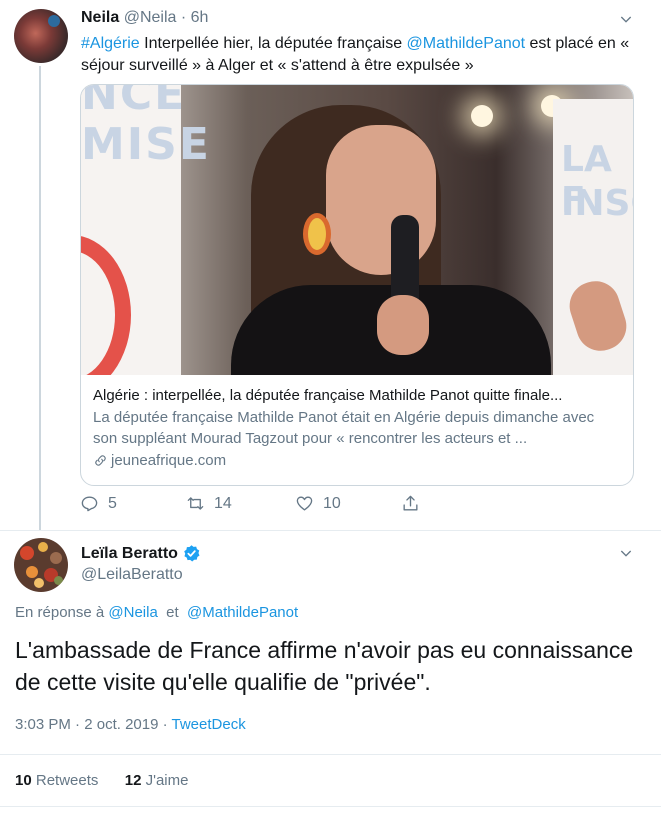 This screenshot has height=815, width=661. I want to click on author-name-row: Leïla Beratto, so click(141, 553).